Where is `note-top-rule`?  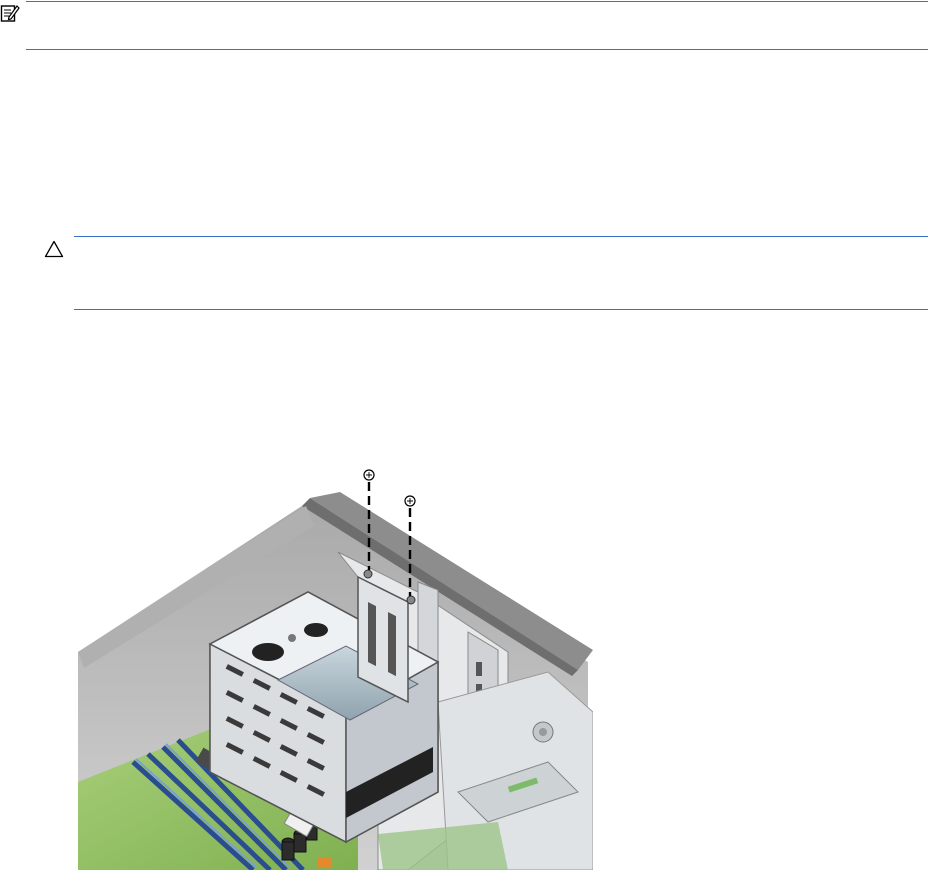
note-top-rule is located at coordinates (477, 1).